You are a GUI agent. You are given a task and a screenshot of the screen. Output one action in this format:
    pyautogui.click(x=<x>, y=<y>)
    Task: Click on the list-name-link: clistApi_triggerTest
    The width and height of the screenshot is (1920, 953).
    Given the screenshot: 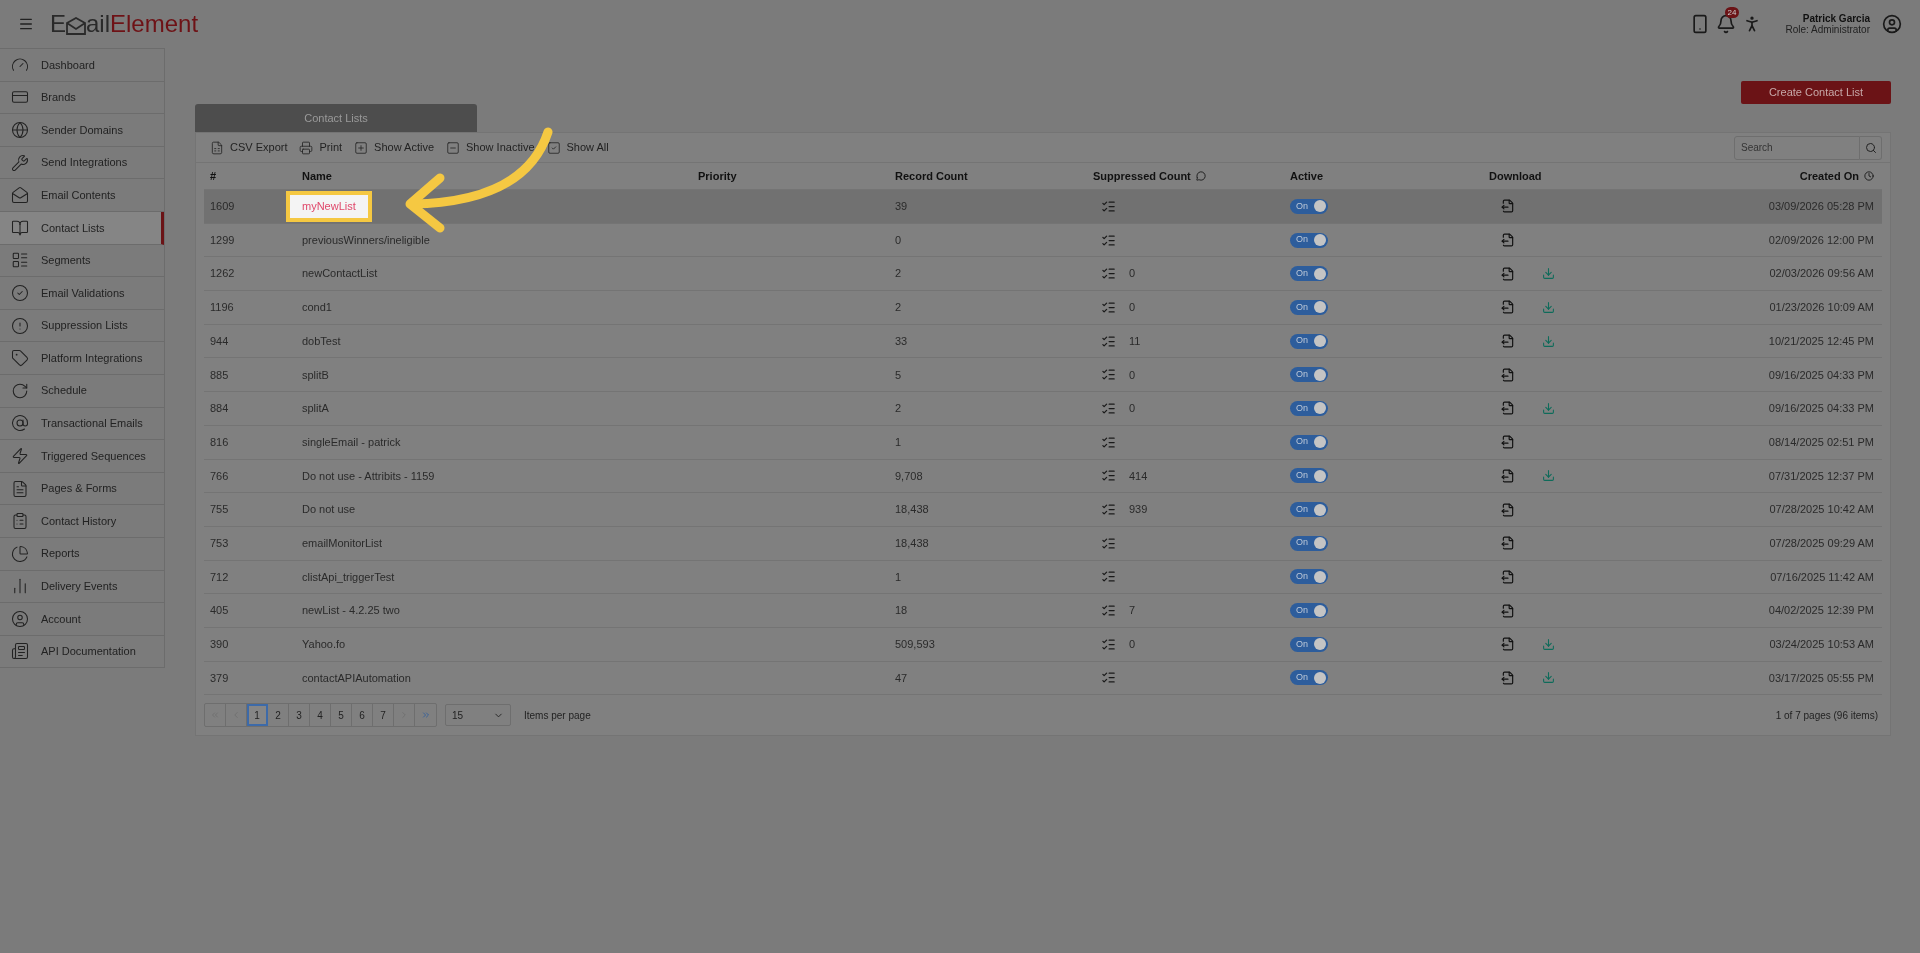 What is the action you would take?
    pyautogui.click(x=348, y=577)
    